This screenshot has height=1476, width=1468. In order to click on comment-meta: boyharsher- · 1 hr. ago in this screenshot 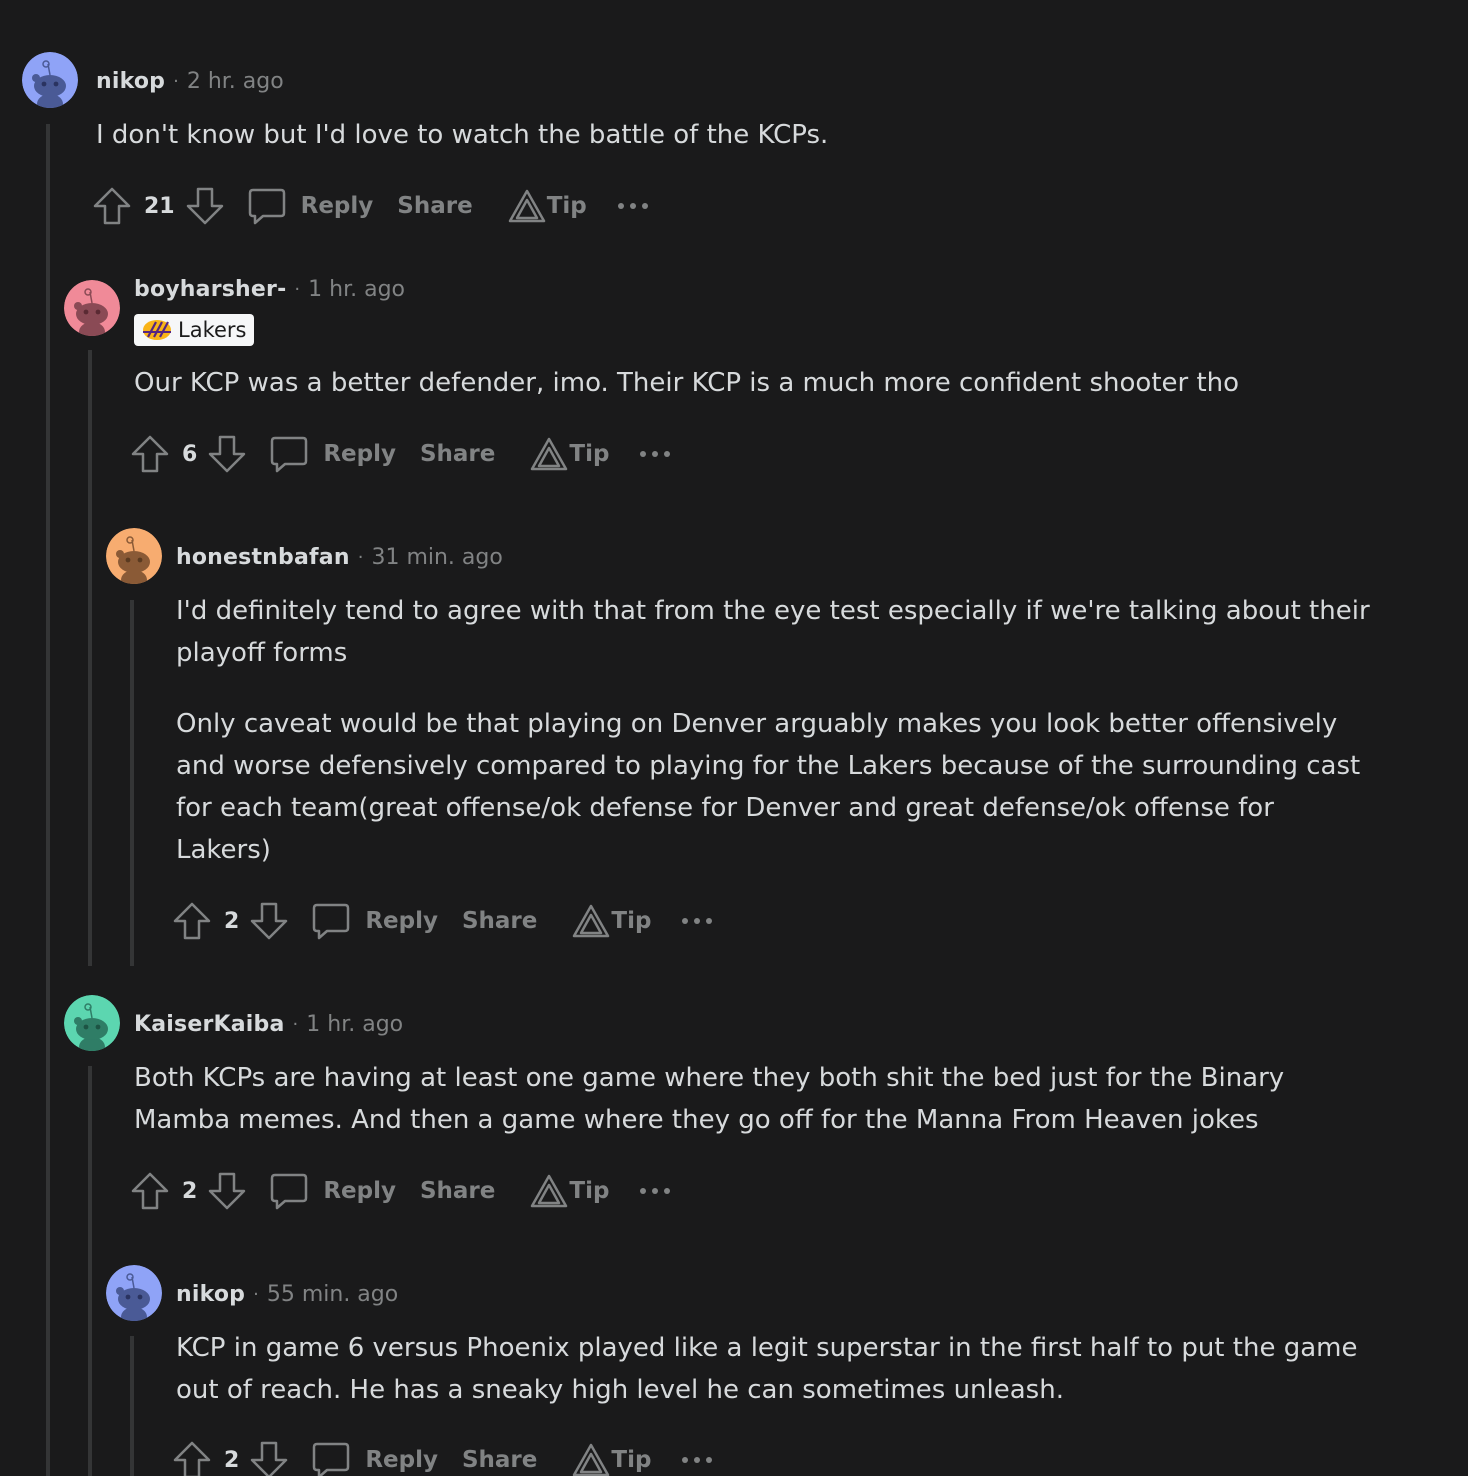, I will do `click(269, 289)`.